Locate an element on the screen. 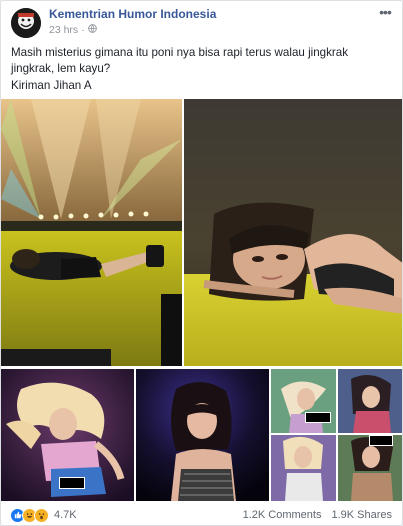 This screenshot has height=526, width=403. wow-icon is located at coordinates (41, 515).